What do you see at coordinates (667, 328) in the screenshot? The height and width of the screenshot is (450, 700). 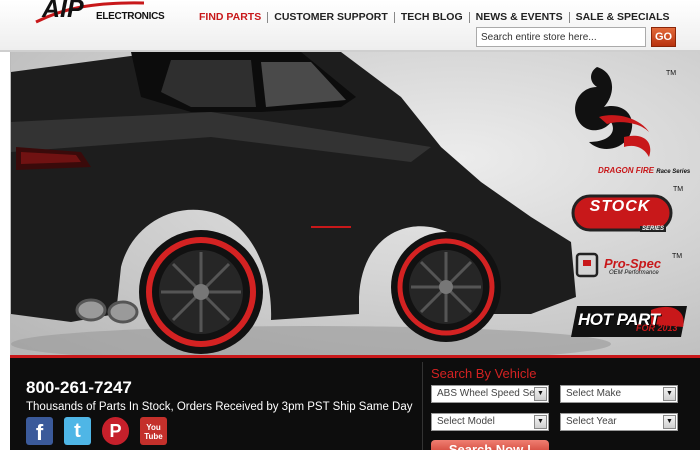 I see `hot-part-year-value: 2013` at bounding box center [667, 328].